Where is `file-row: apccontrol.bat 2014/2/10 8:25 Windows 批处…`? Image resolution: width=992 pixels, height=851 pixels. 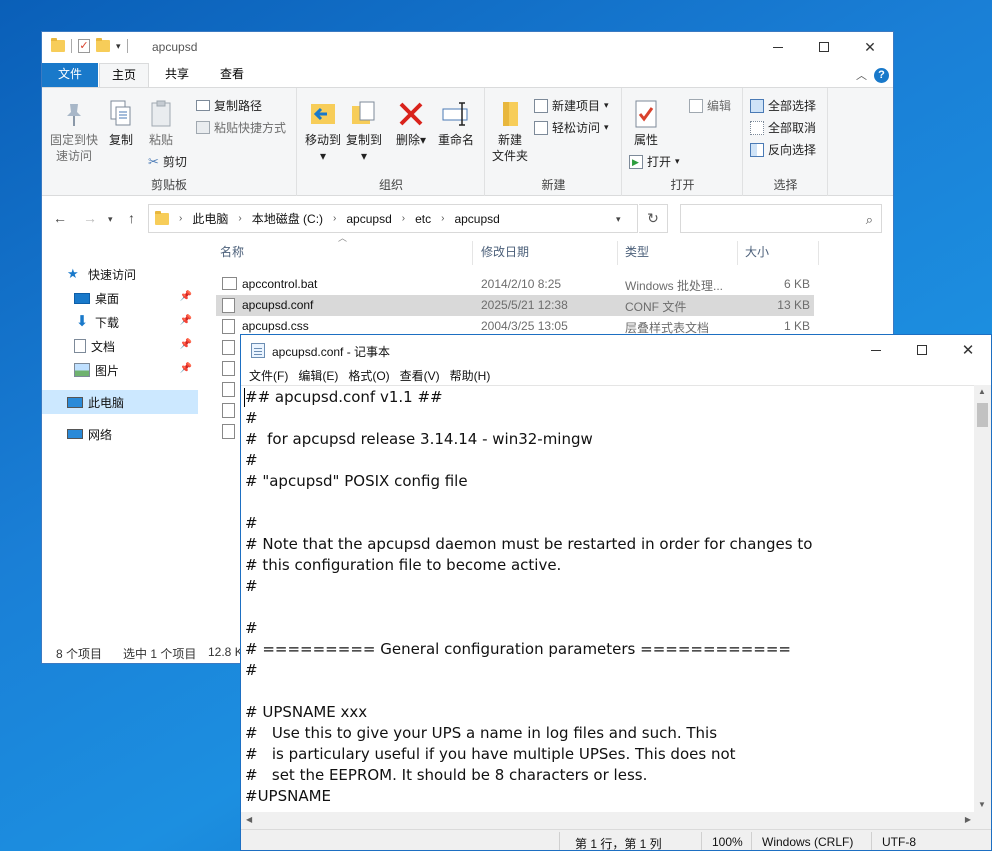 file-row: apccontrol.bat 2014/2/10 8:25 Windows 批处… is located at coordinates (515, 284).